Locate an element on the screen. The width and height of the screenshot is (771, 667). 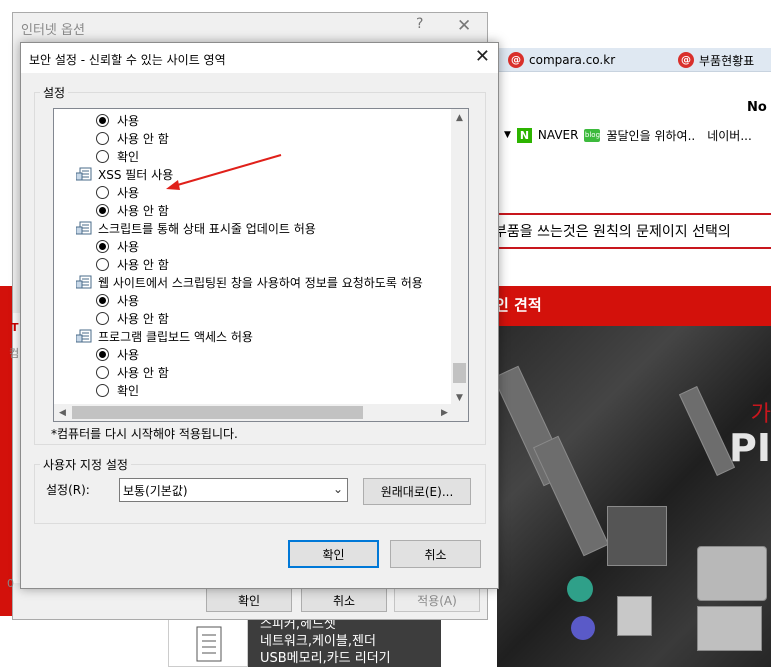
tab-parts-status: @ 부품현황표 is located at coordinates (716, 60).